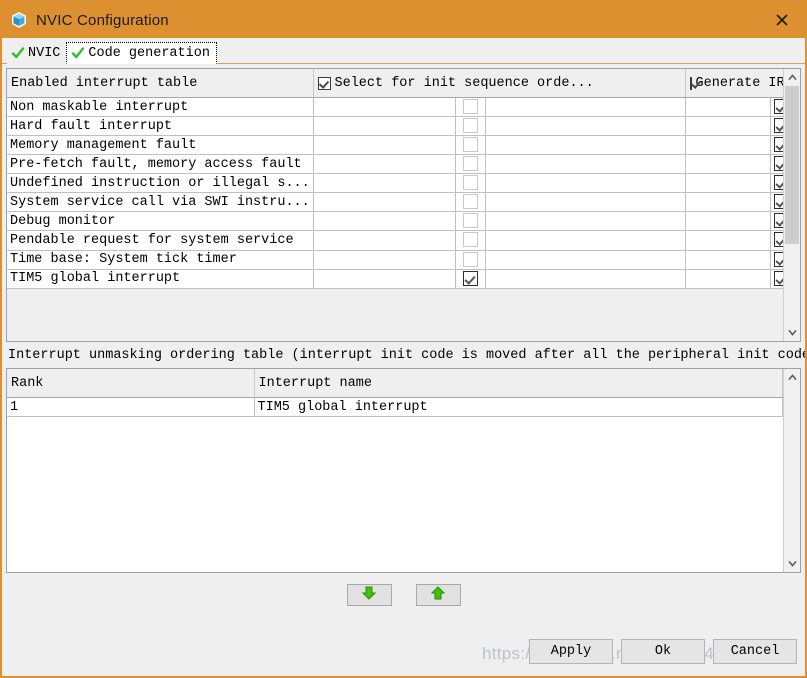 The height and width of the screenshot is (678, 807). Describe the element at coordinates (160, 164) in the screenshot. I see `interrupt-name-cell: Pre-fetch fault, memory access fault` at that location.